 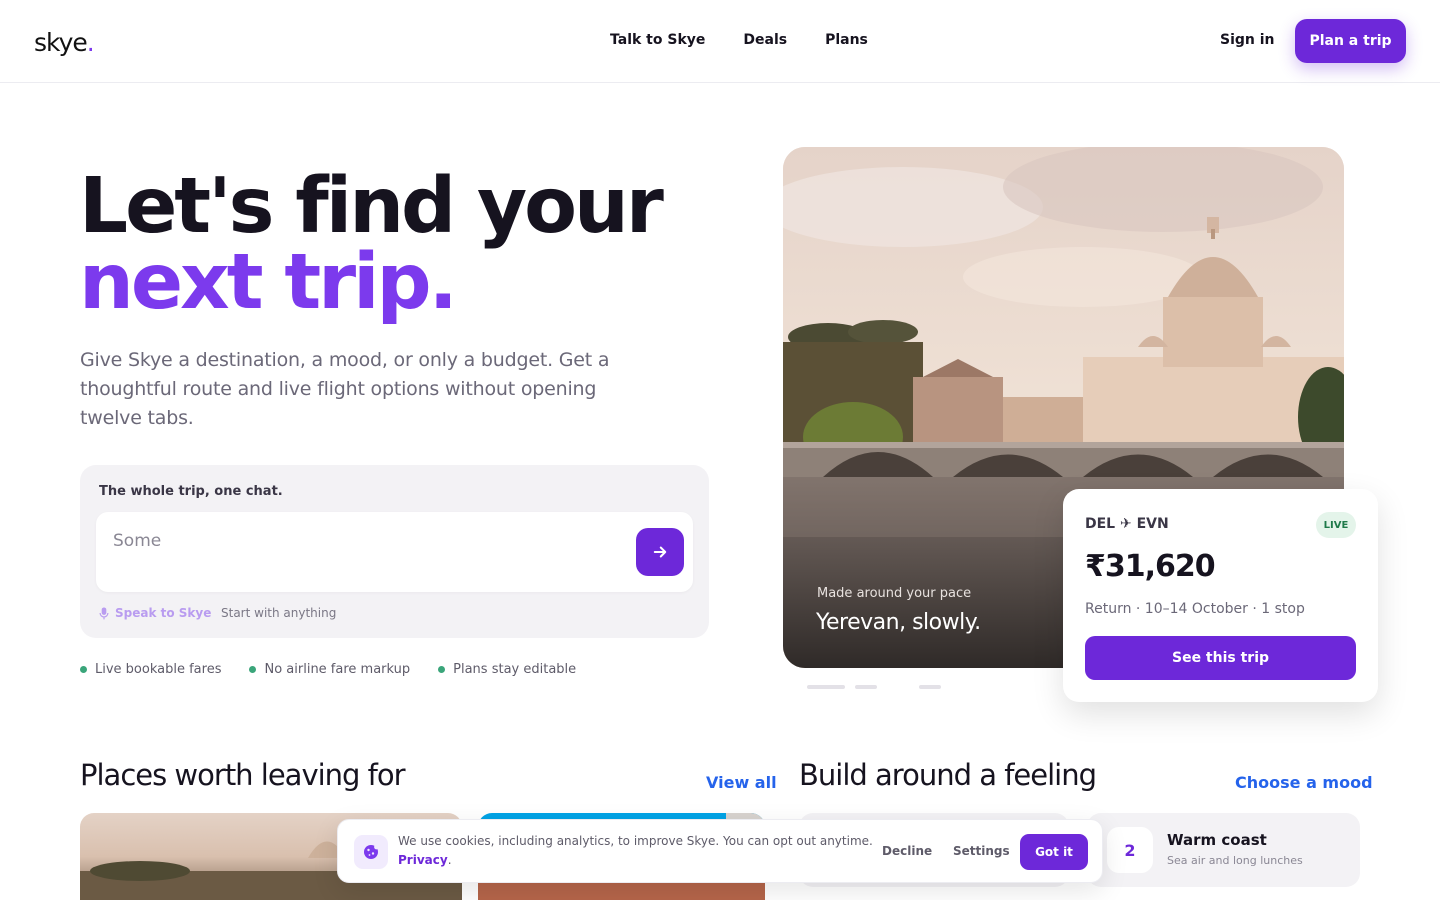 I want to click on chat-hint: Start with anything, so click(x=279, y=613).